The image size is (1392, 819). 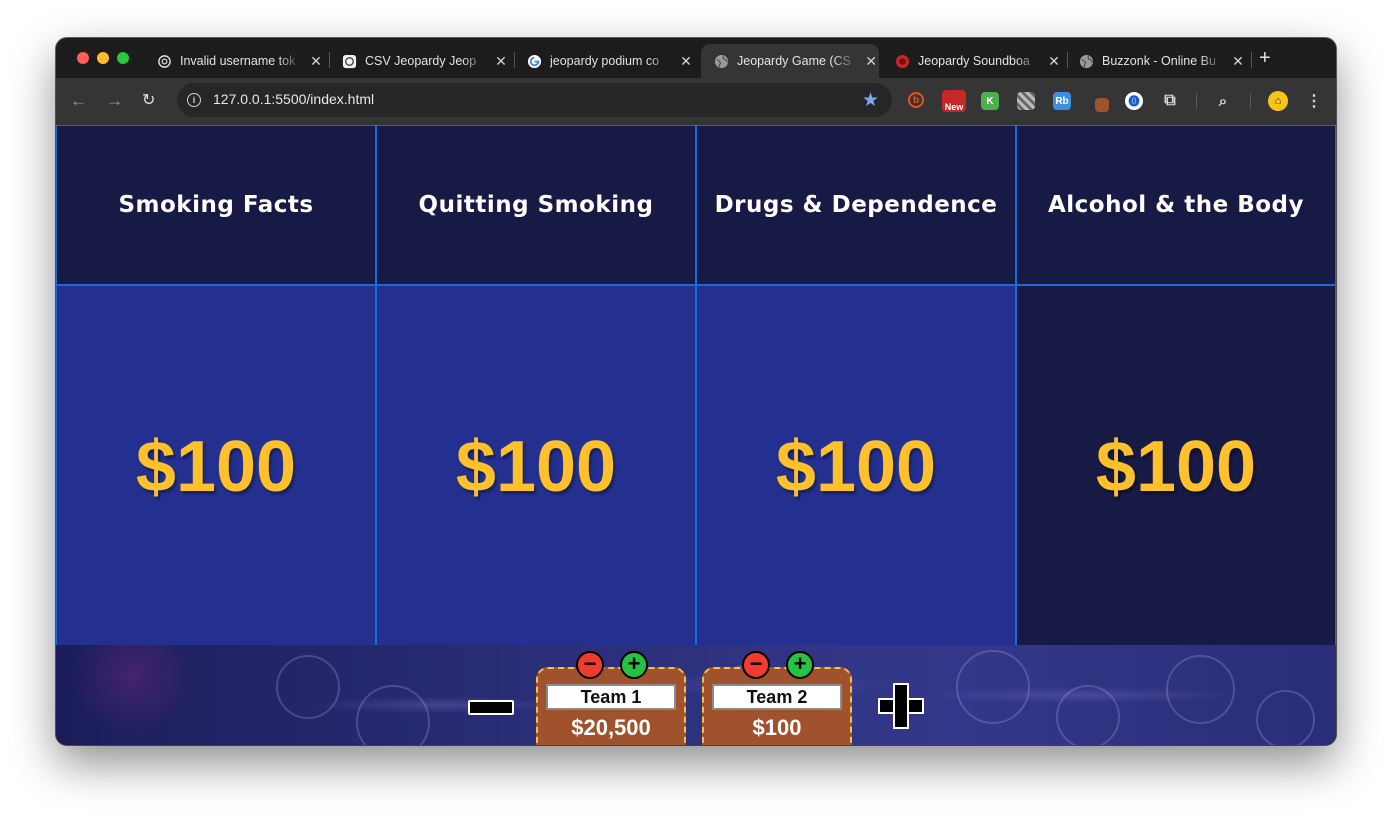 I want to click on team-score: $20,500, so click(x=611, y=727).